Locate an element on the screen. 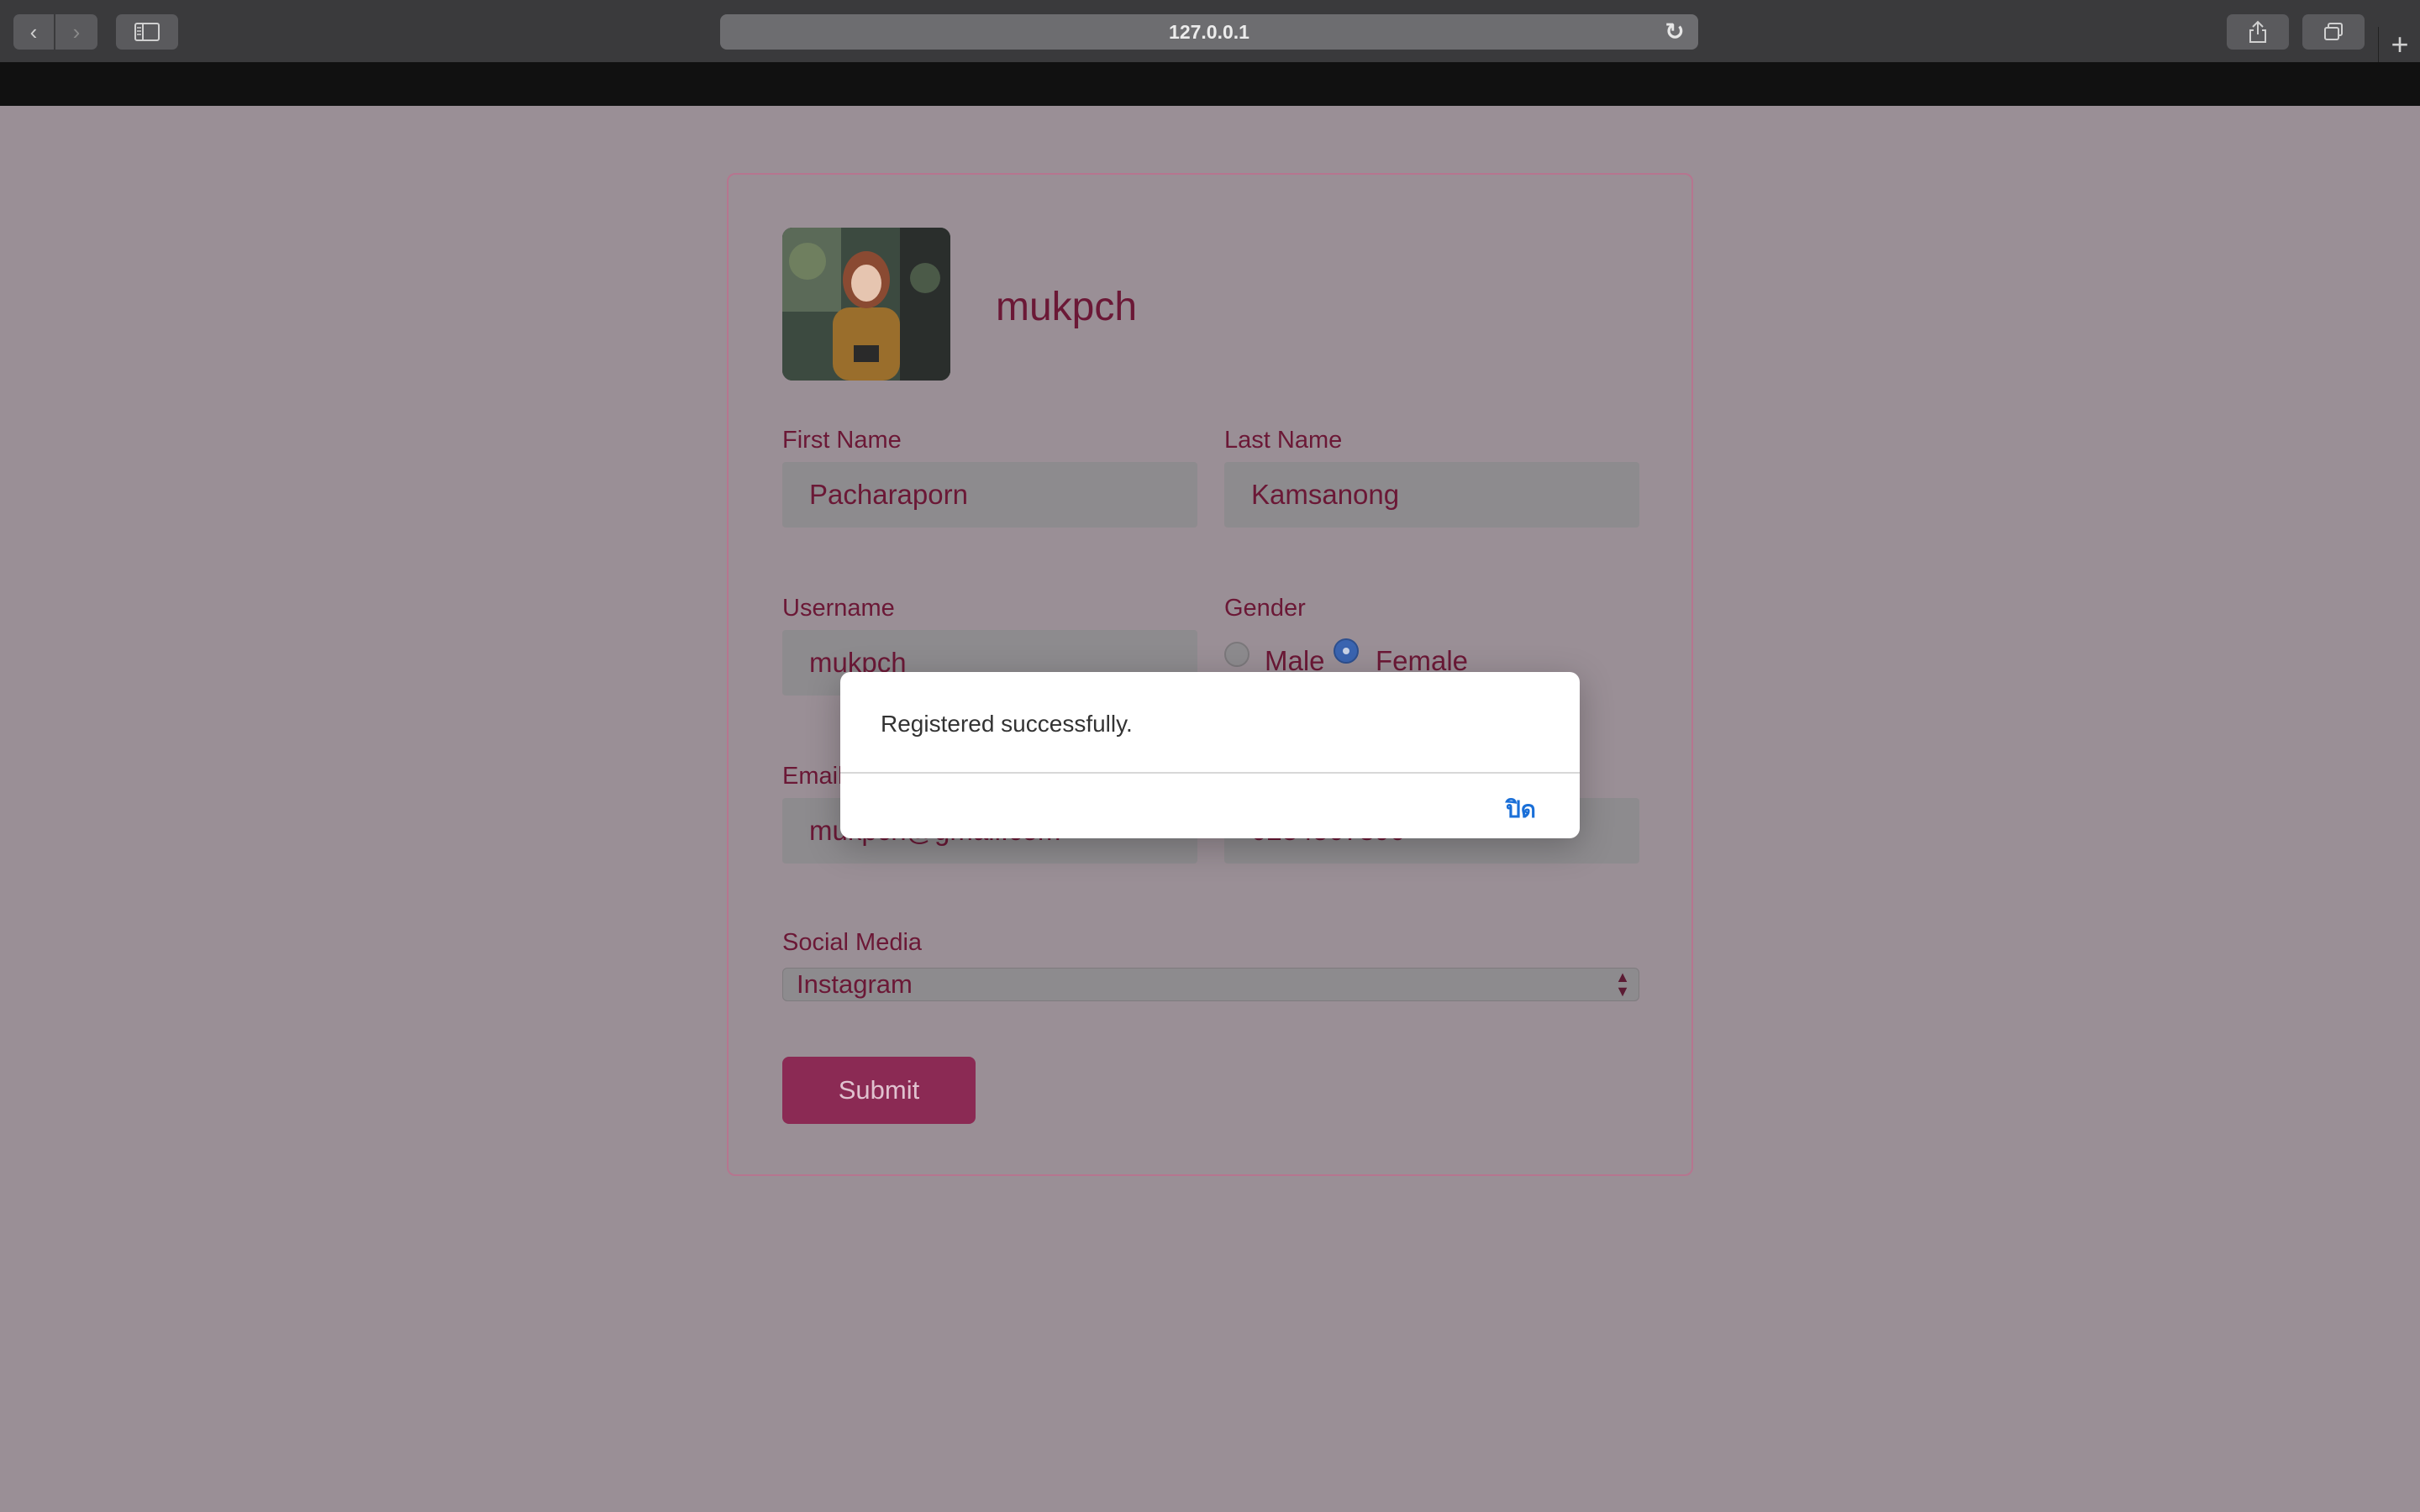 The height and width of the screenshot is (1512, 2420). select-arrows-icon: ▲ ▼ is located at coordinates (1622, 984).